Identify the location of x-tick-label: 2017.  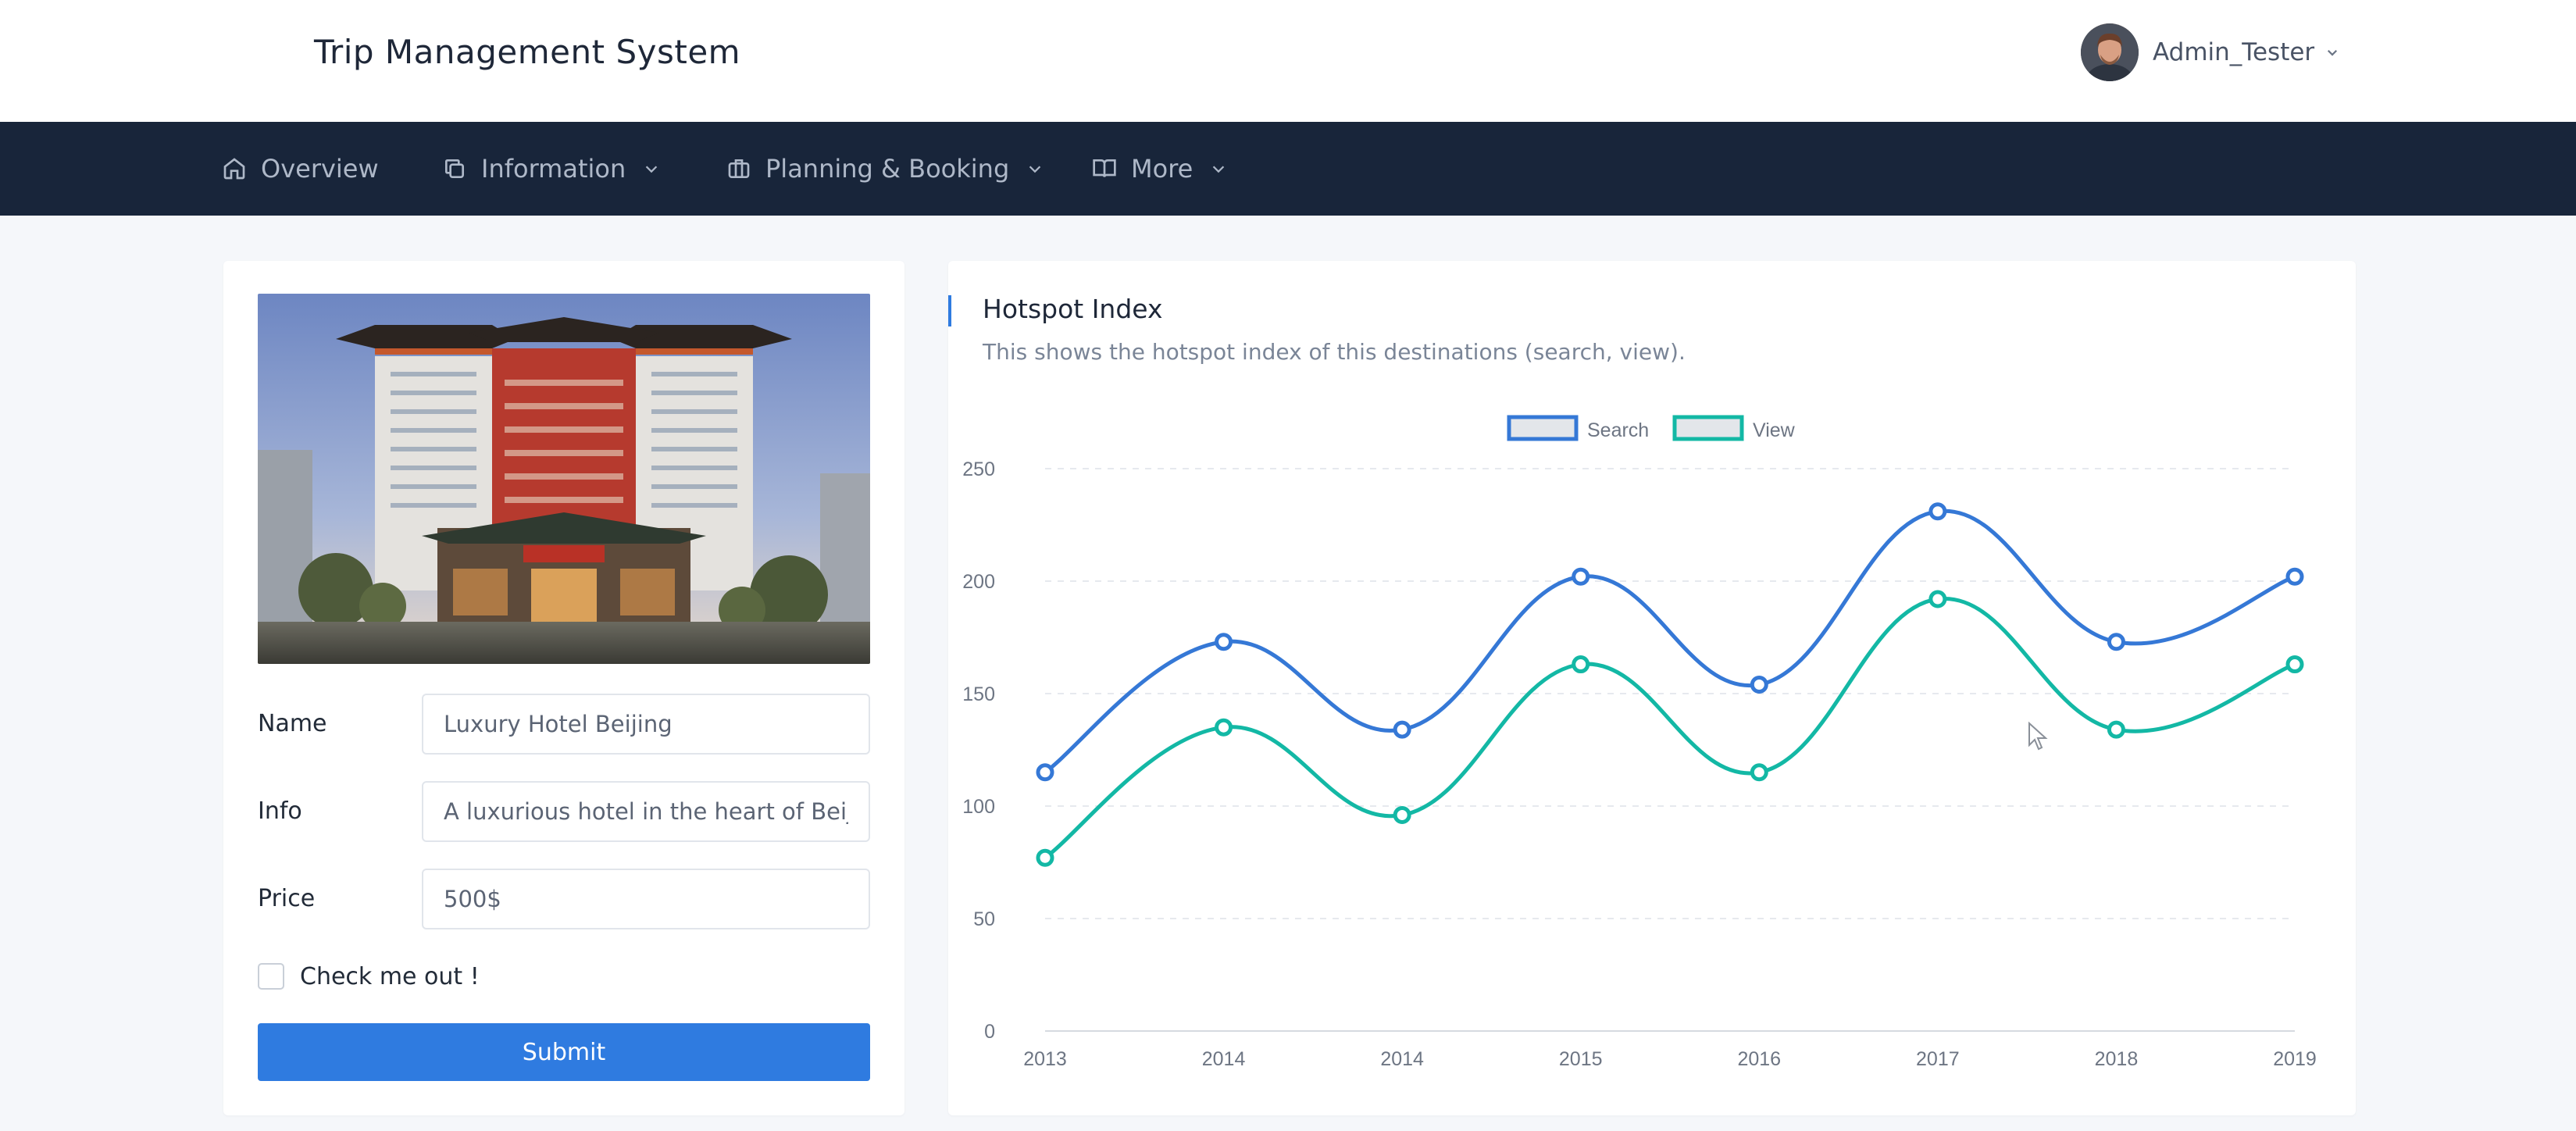
(1938, 1059).